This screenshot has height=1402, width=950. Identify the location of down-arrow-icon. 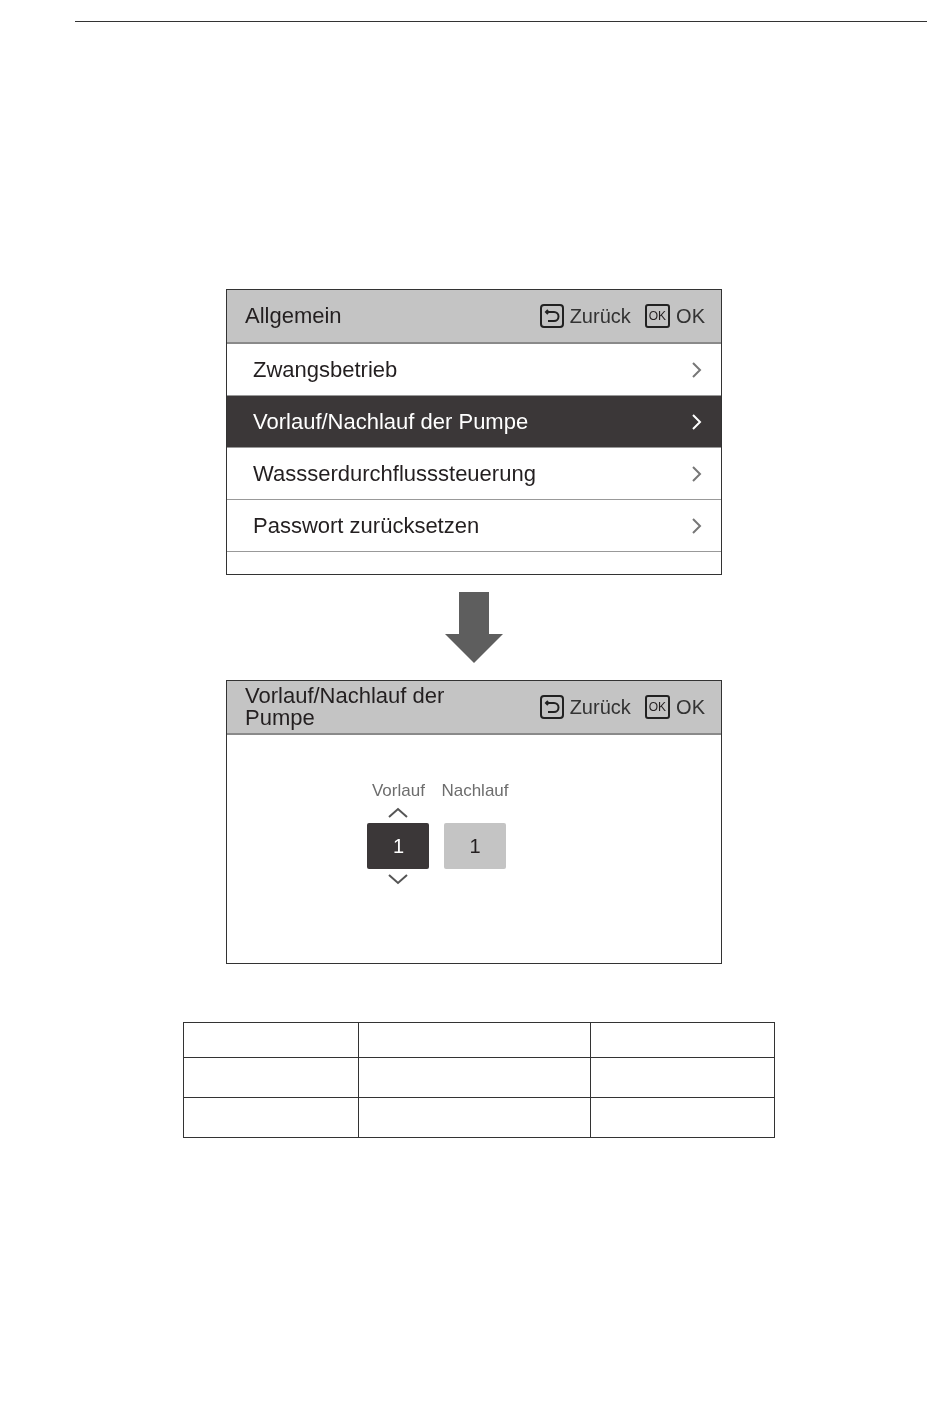
(474, 628).